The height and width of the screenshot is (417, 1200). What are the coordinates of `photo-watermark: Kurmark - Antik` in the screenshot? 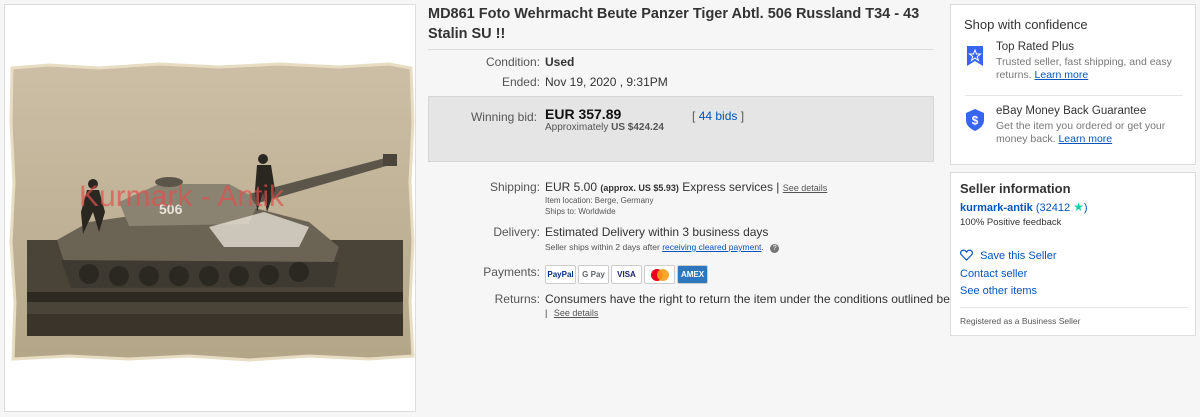 It's located at (182, 196).